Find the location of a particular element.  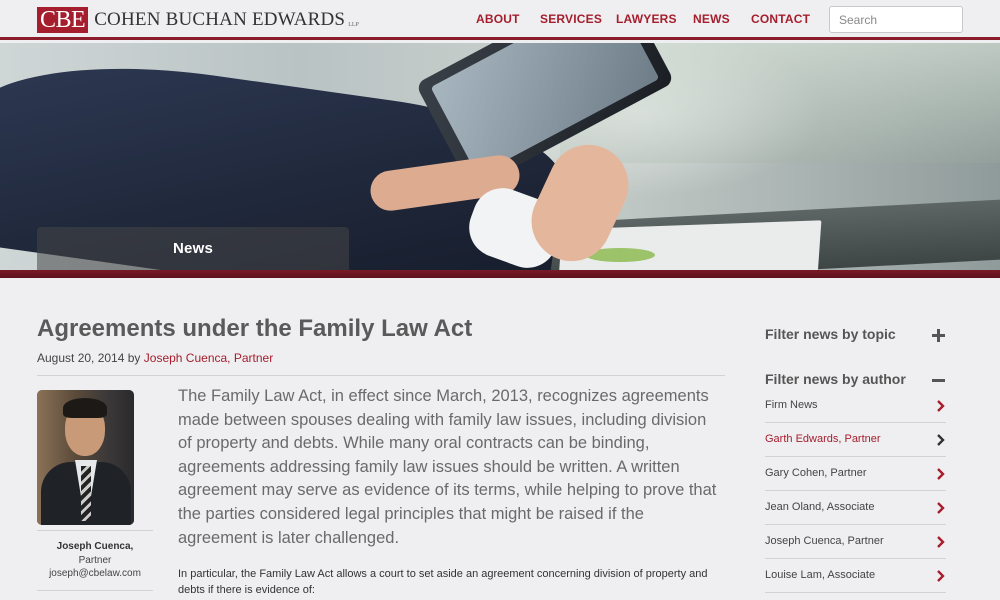

author-filter-item: Jean Oland, Associate is located at coordinates (855, 518).